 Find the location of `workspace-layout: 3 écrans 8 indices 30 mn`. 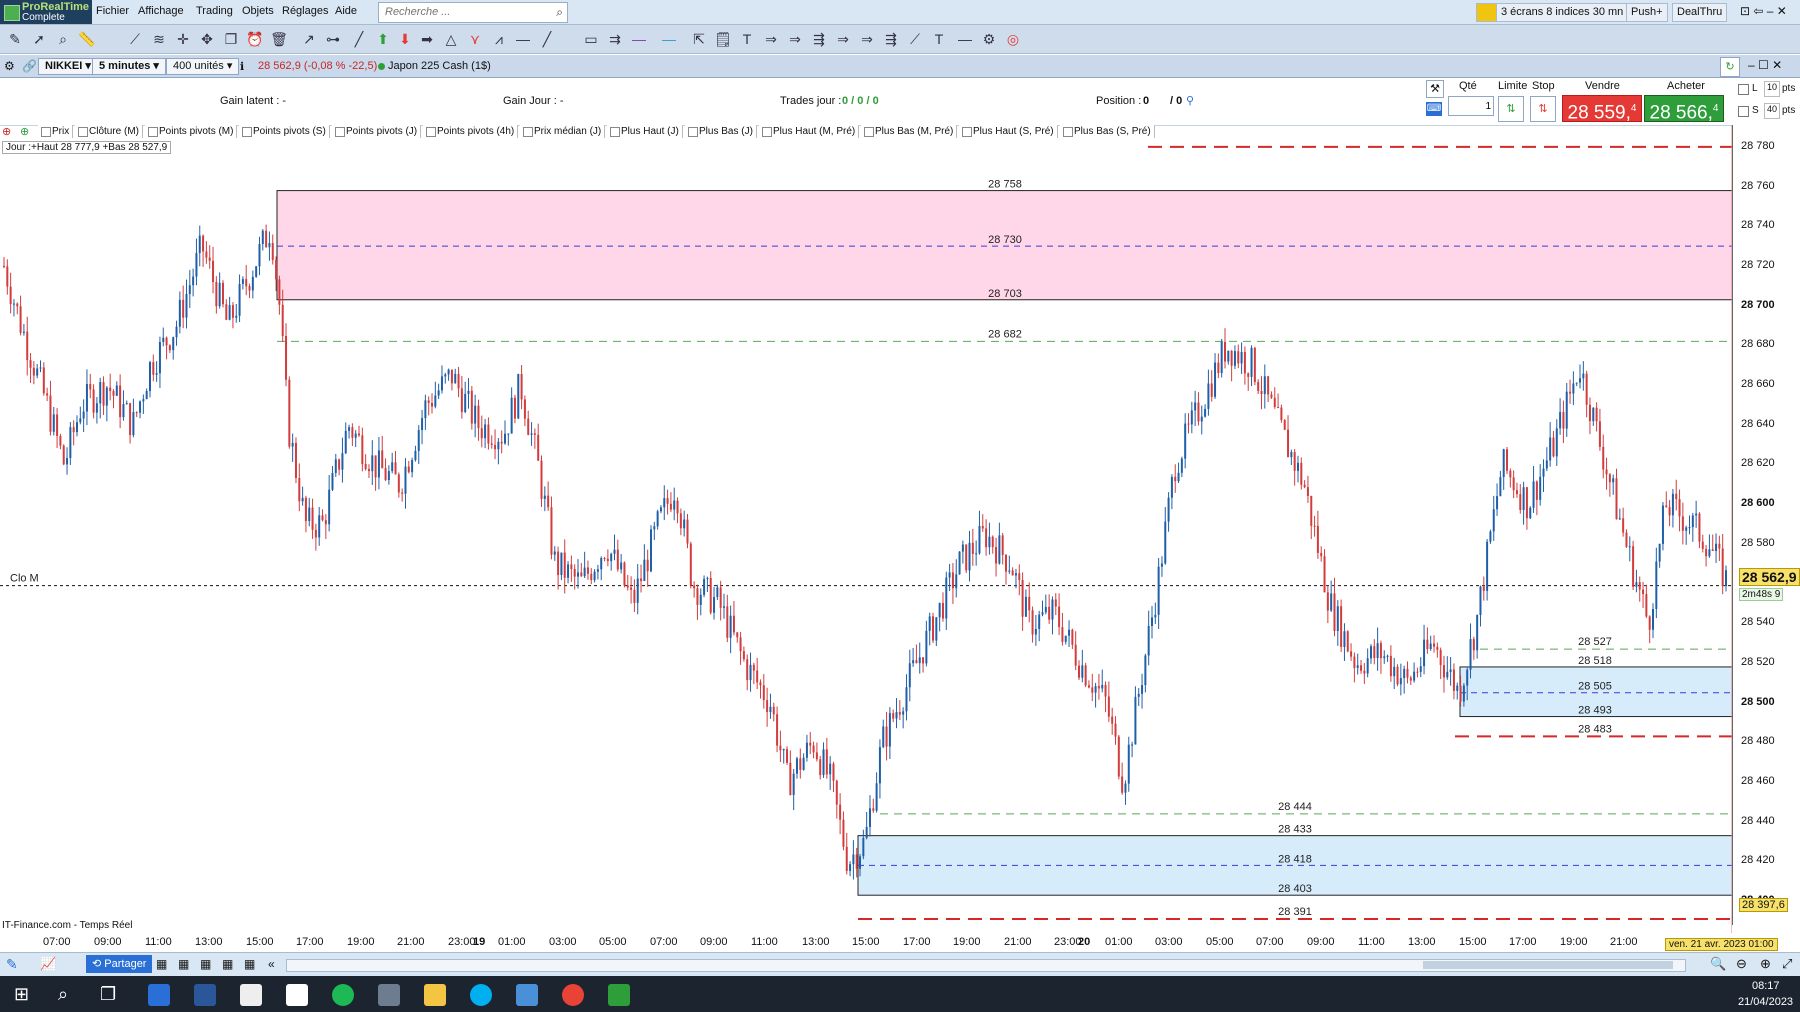

workspace-layout: 3 écrans 8 indices 30 mn is located at coordinates (1562, 12).